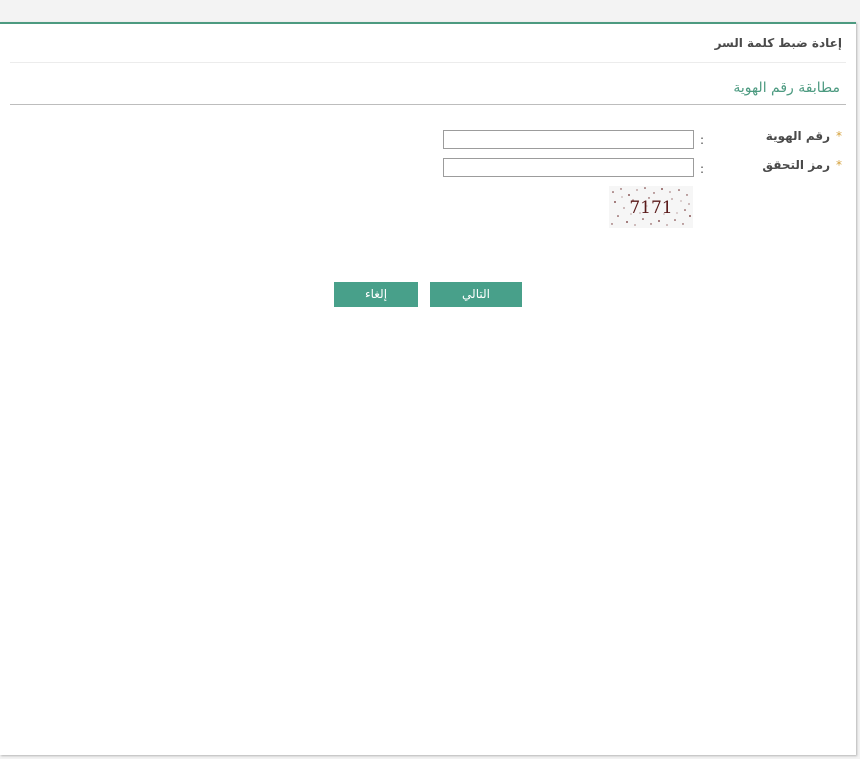 Image resolution: width=860 pixels, height=759 pixels. What do you see at coordinates (428, 104) in the screenshot?
I see `section-divider` at bounding box center [428, 104].